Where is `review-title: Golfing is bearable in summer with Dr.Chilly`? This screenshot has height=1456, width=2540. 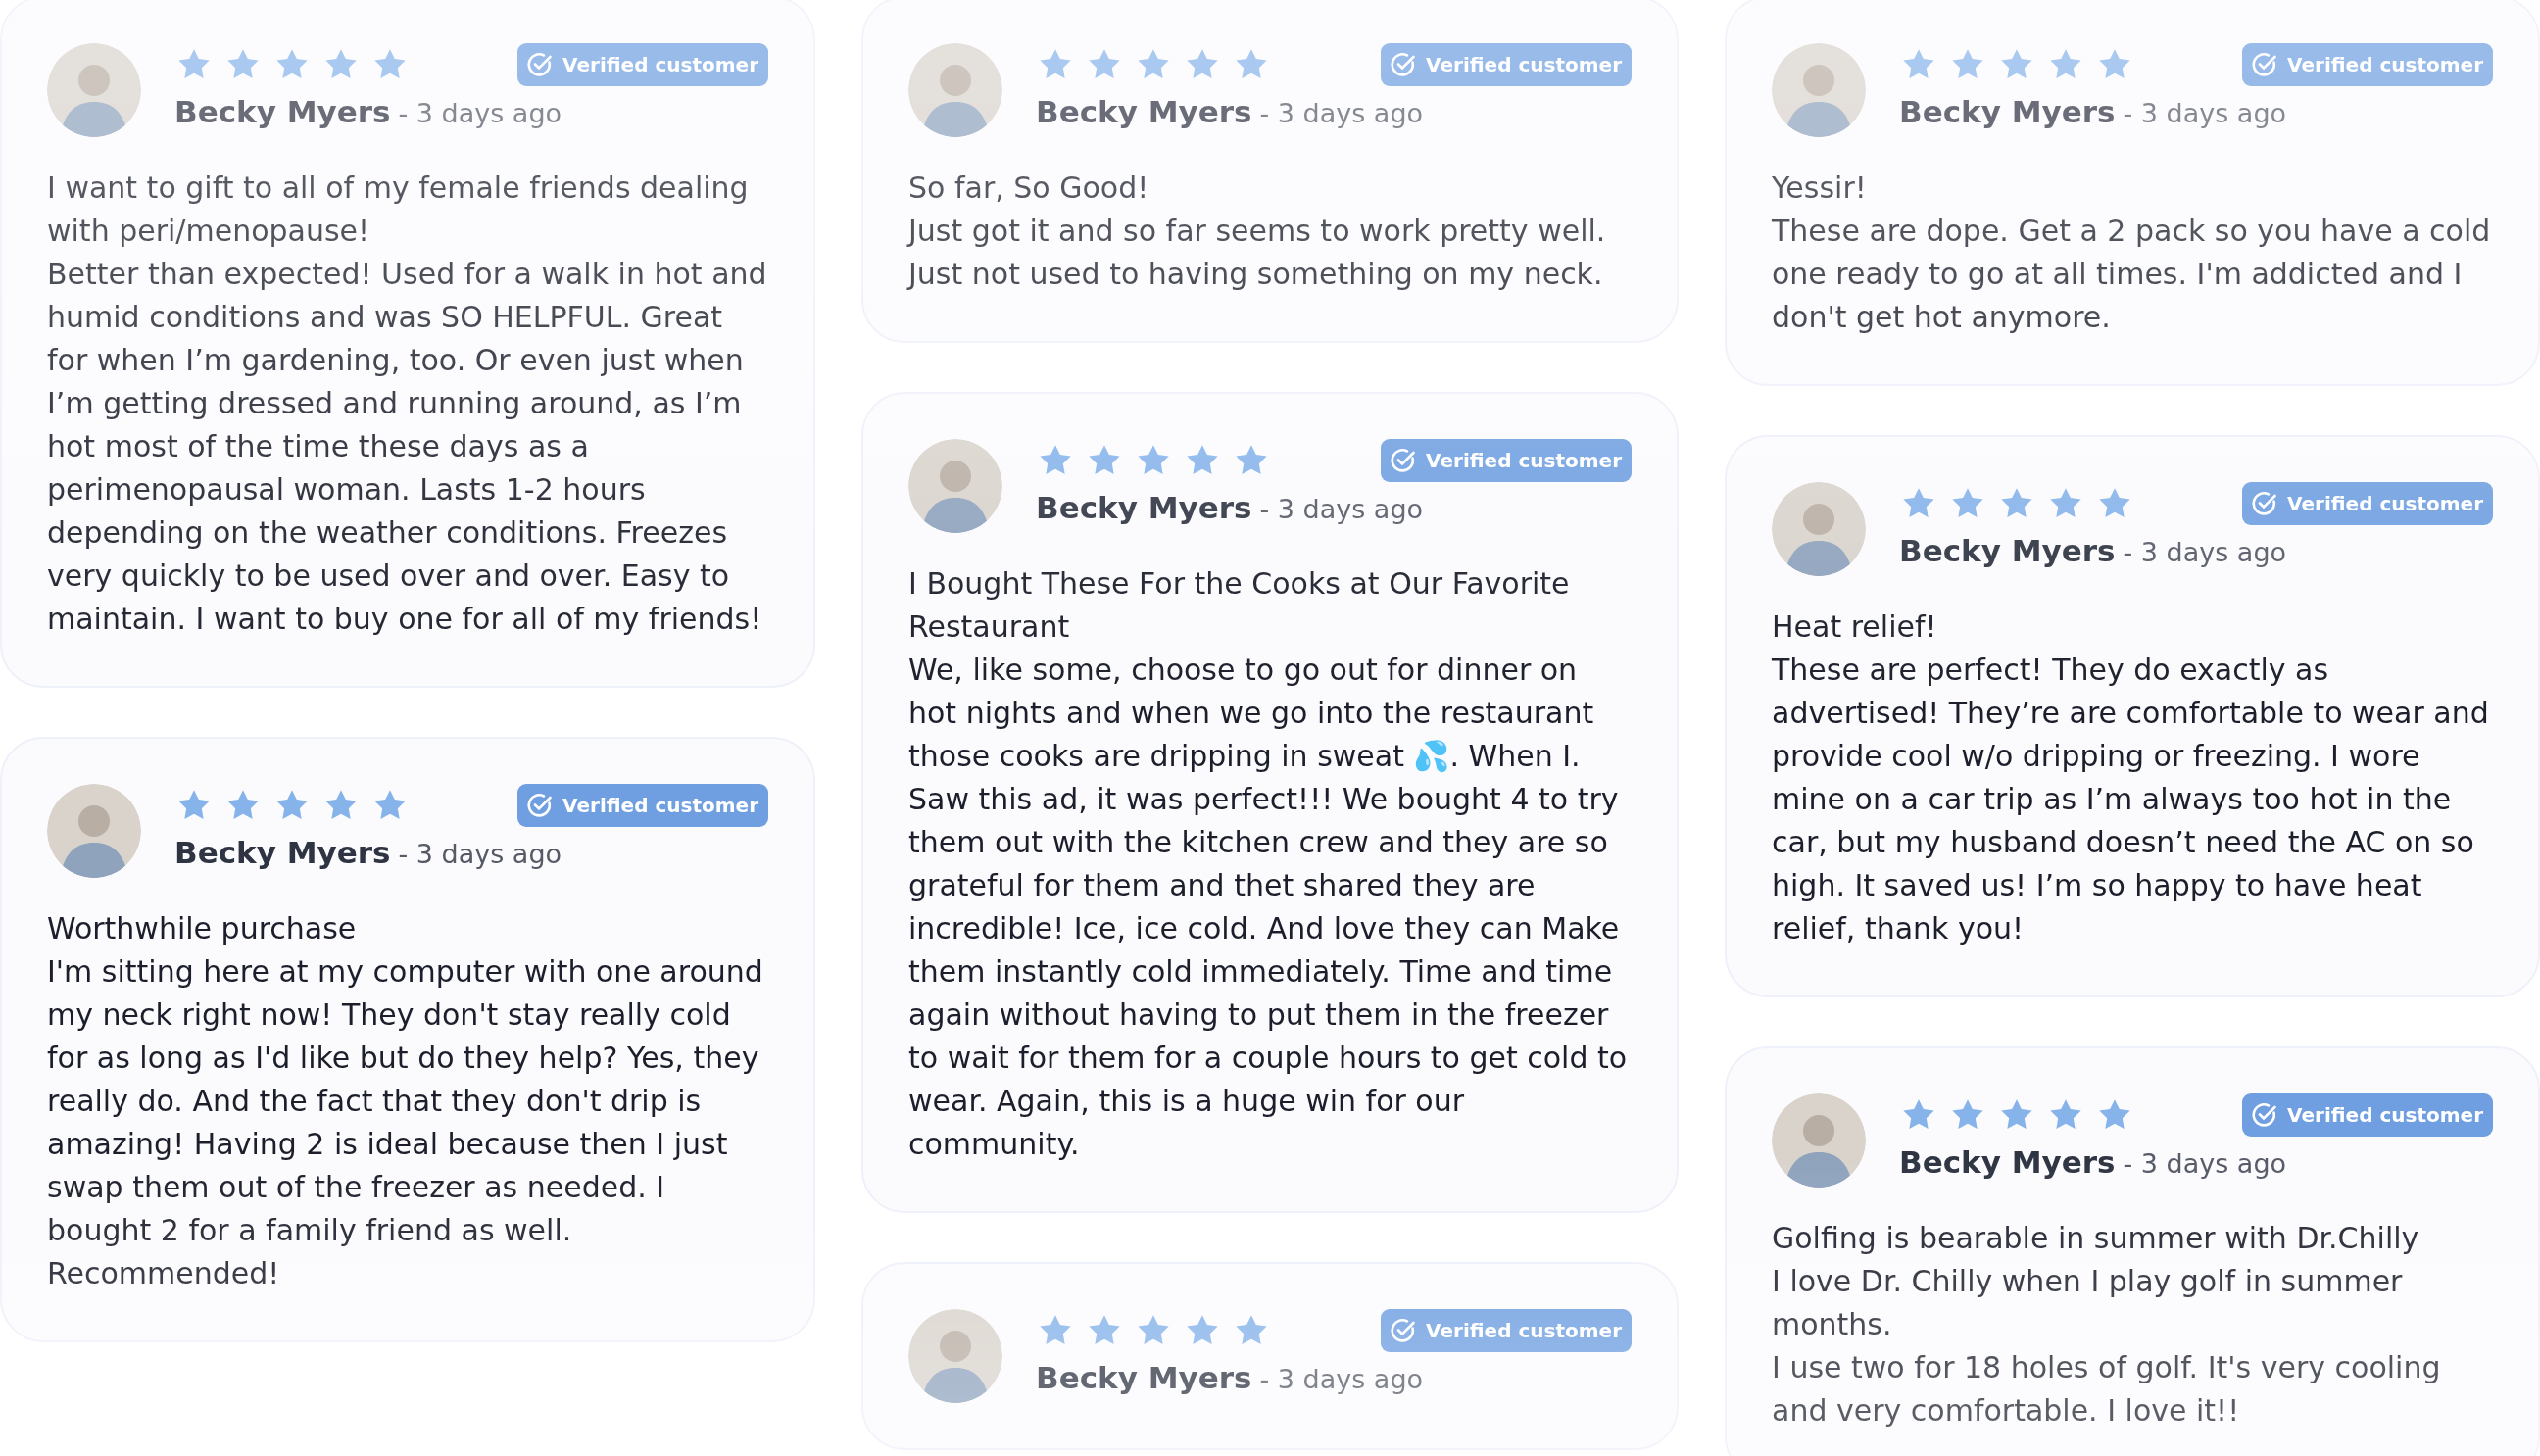 review-title: Golfing is bearable in summer with Dr.Chilly is located at coordinates (2096, 1238).